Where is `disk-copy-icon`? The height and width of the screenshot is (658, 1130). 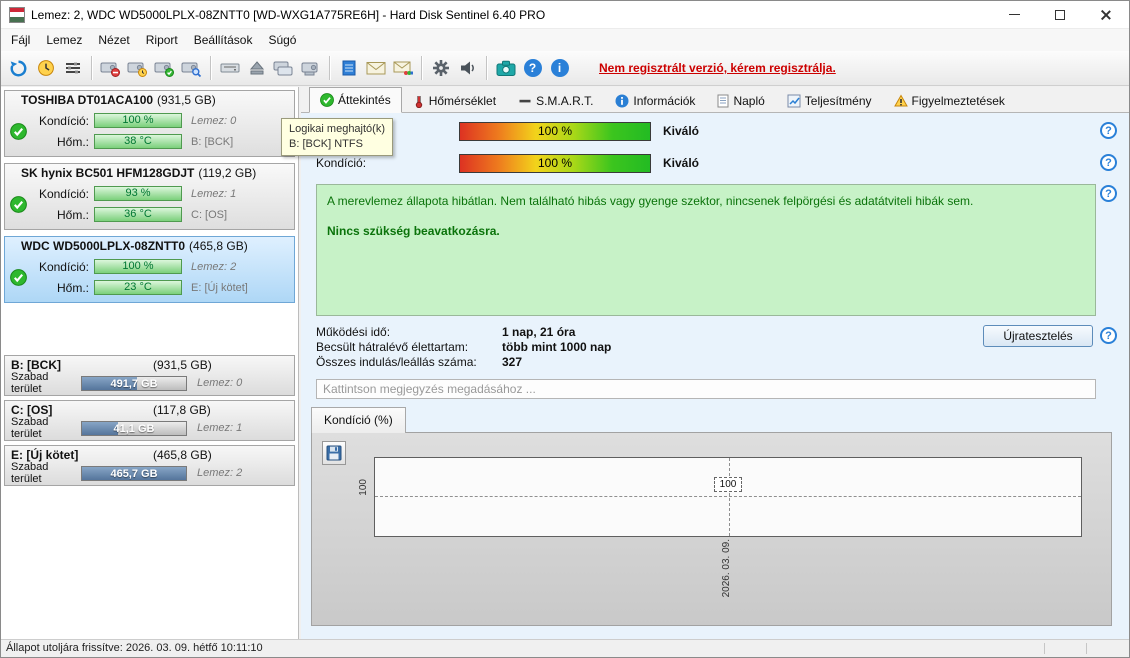
disk-copy-icon is located at coordinates (283, 68).